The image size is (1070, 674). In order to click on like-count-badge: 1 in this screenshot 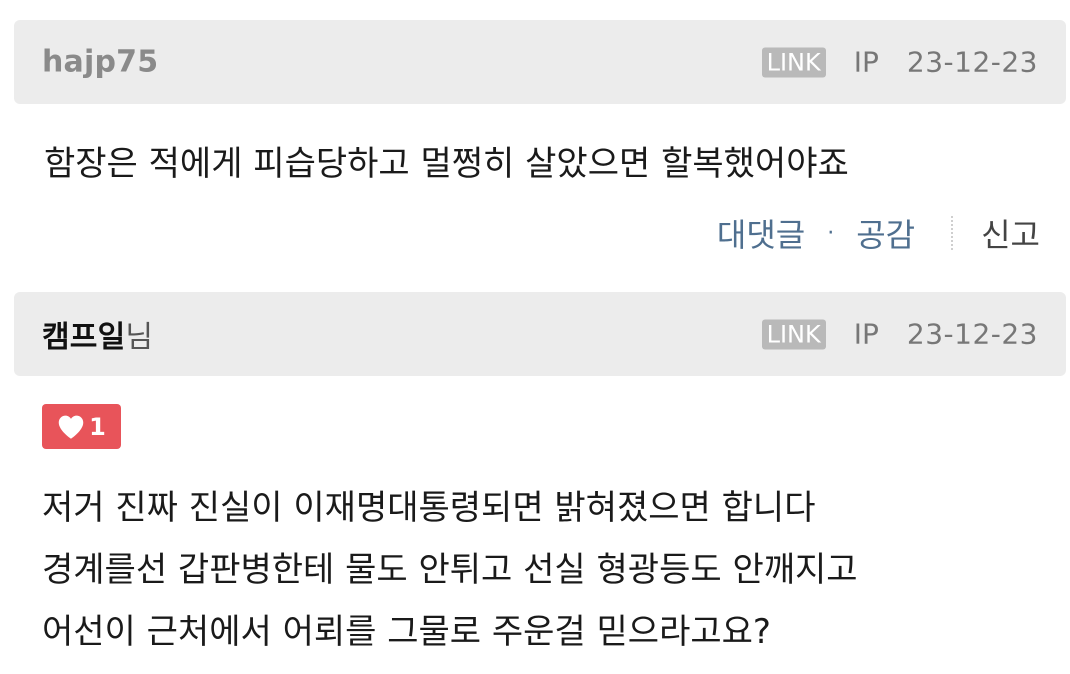, I will do `click(81, 426)`.